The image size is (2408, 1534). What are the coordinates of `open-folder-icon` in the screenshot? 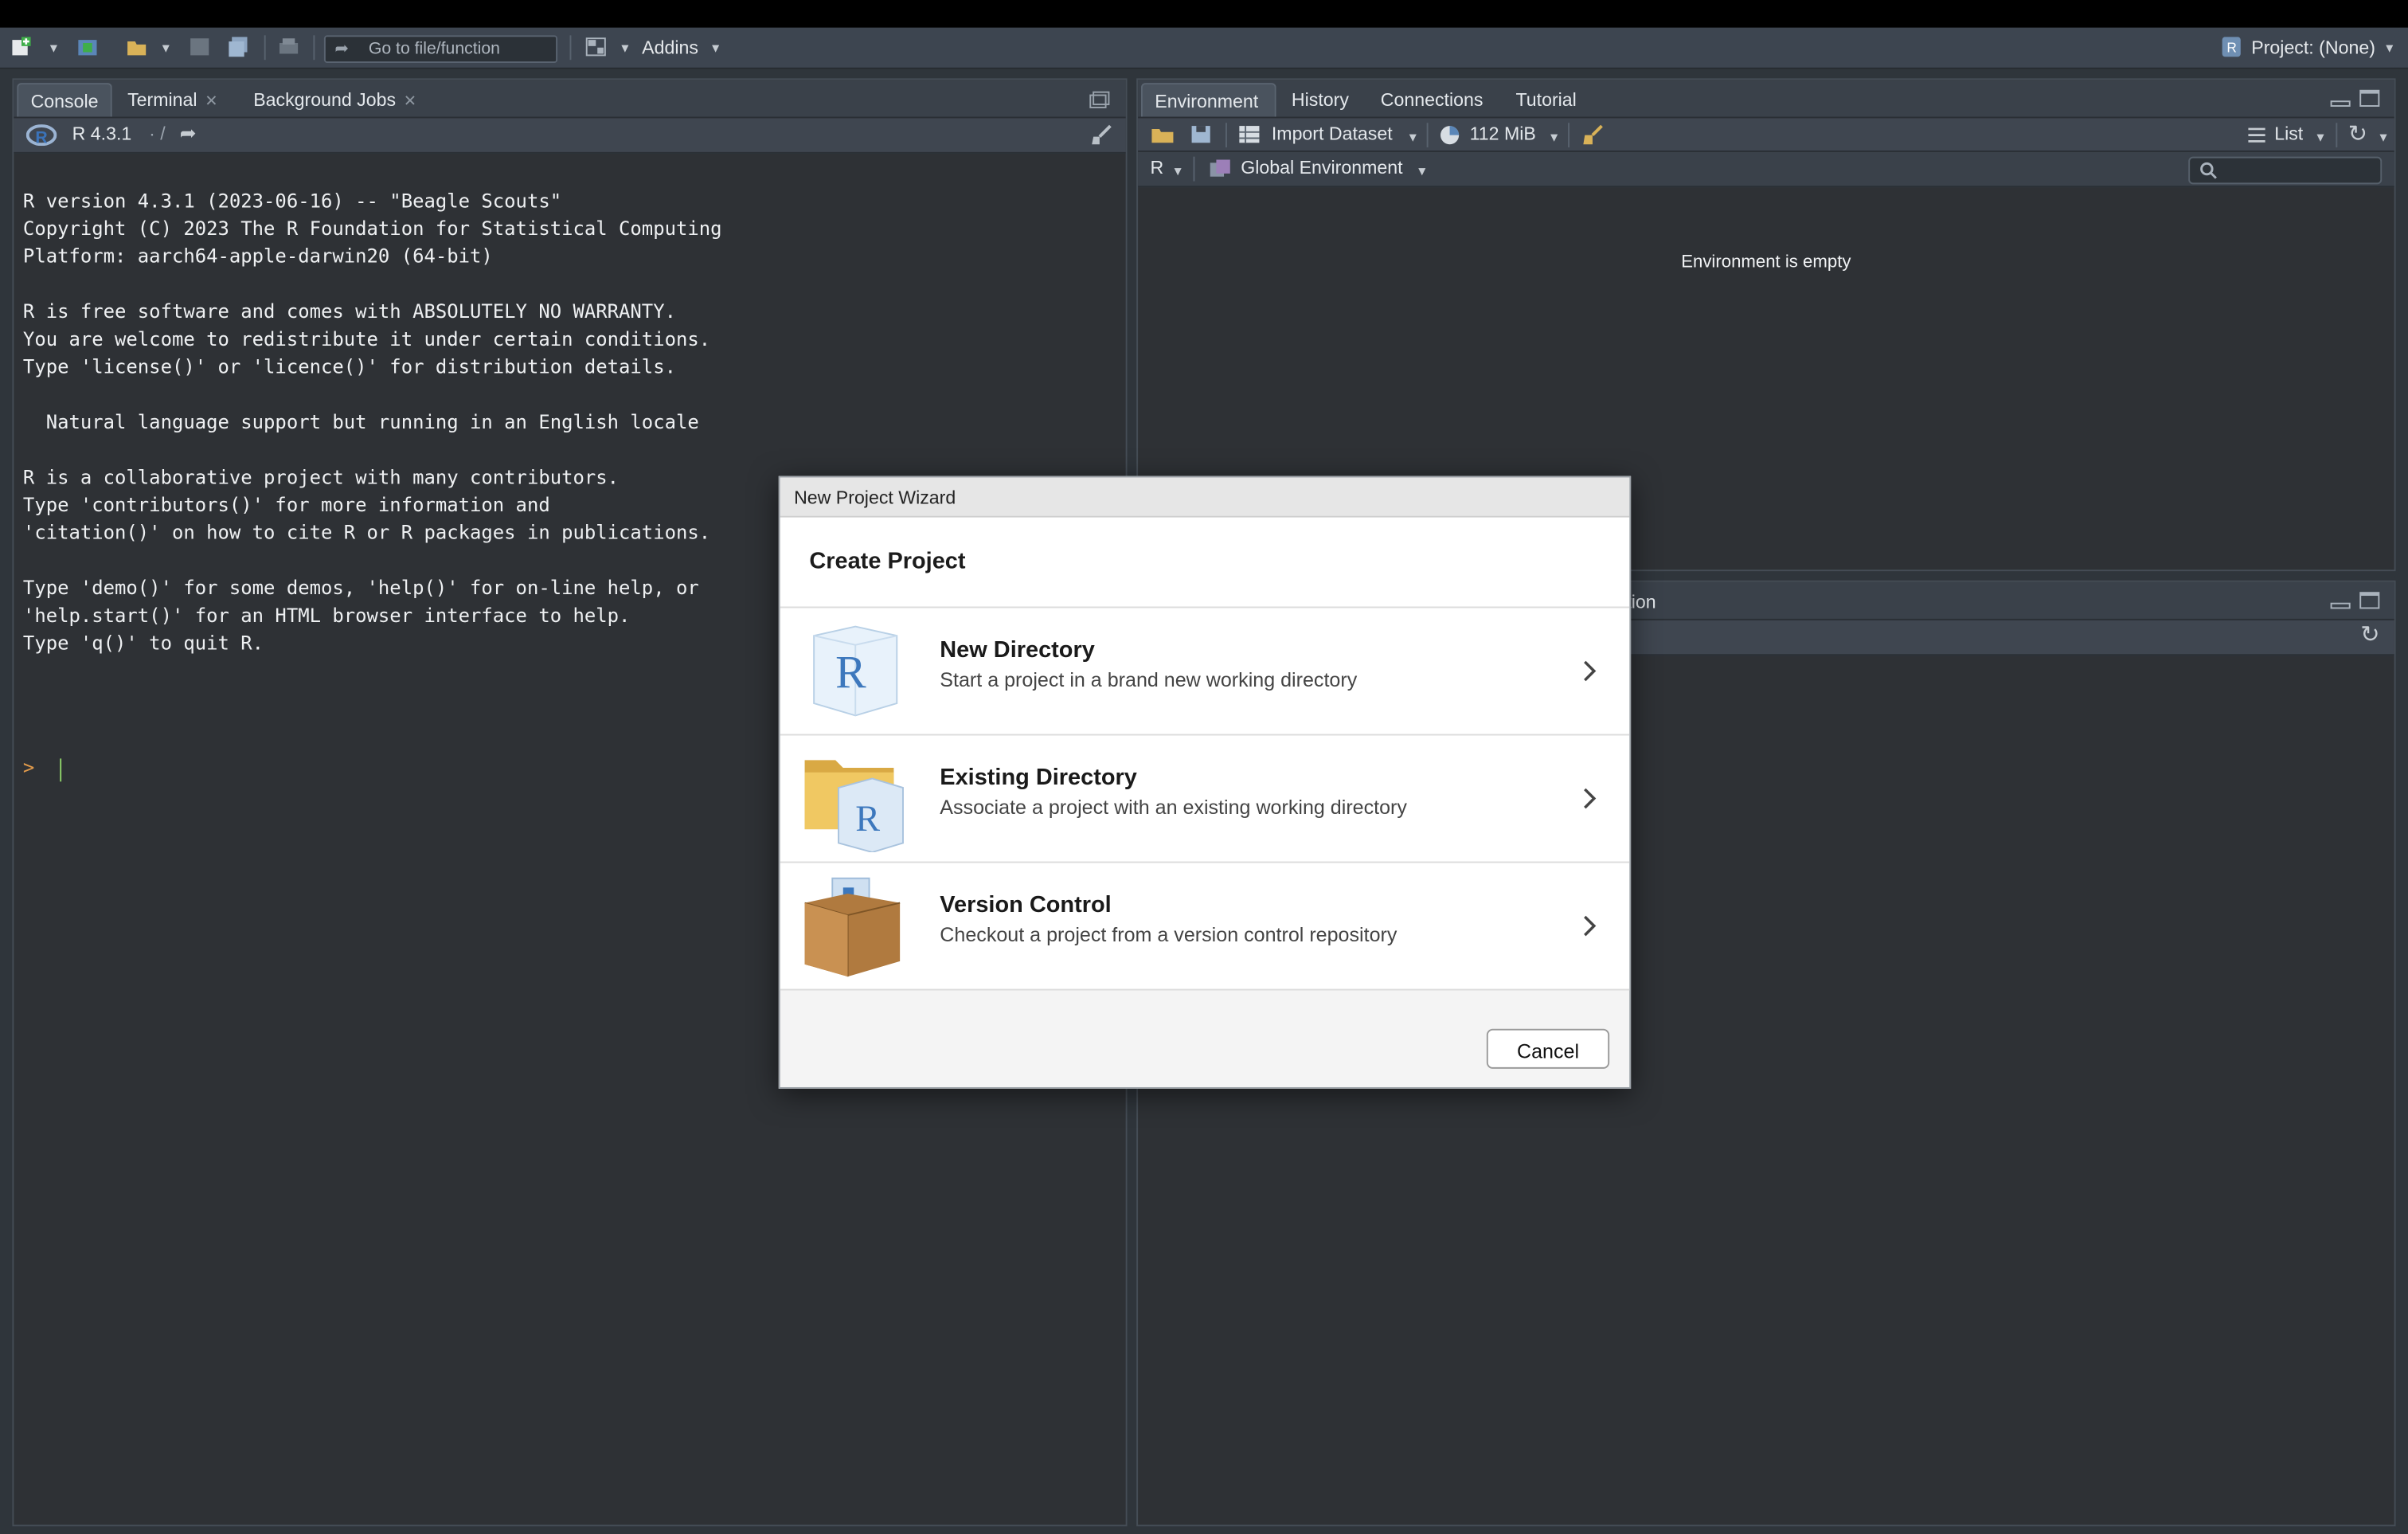 It's located at (136, 47).